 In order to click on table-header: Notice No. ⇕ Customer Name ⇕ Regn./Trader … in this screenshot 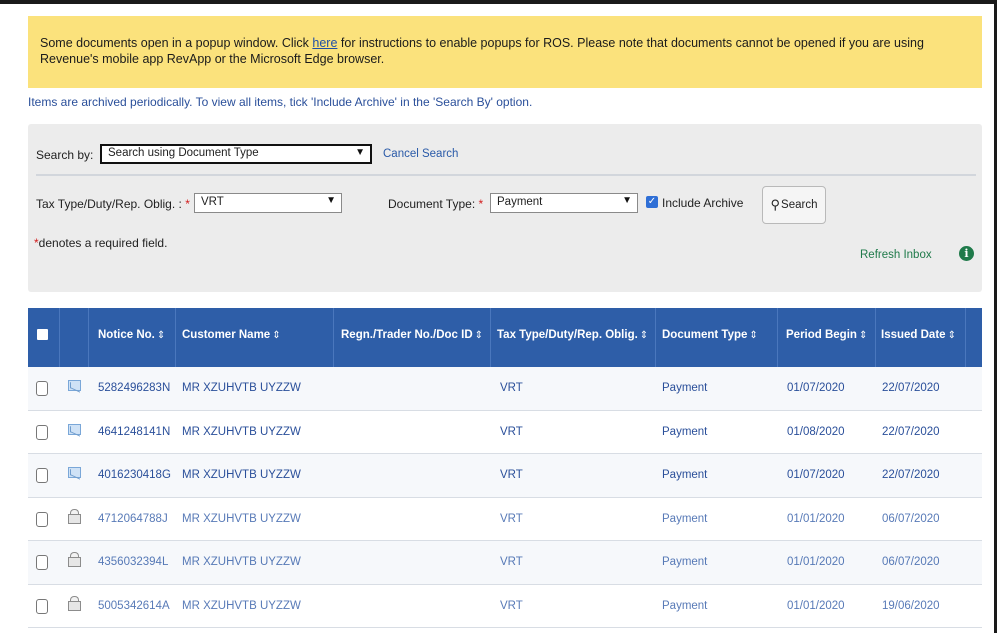, I will do `click(505, 337)`.